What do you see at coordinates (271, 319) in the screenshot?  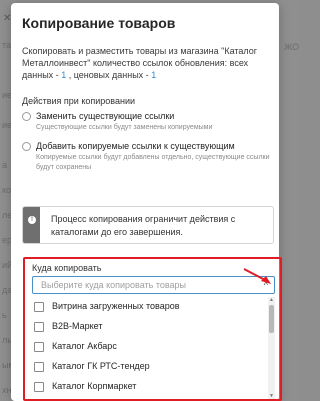 I see `scrollbar-thumb` at bounding box center [271, 319].